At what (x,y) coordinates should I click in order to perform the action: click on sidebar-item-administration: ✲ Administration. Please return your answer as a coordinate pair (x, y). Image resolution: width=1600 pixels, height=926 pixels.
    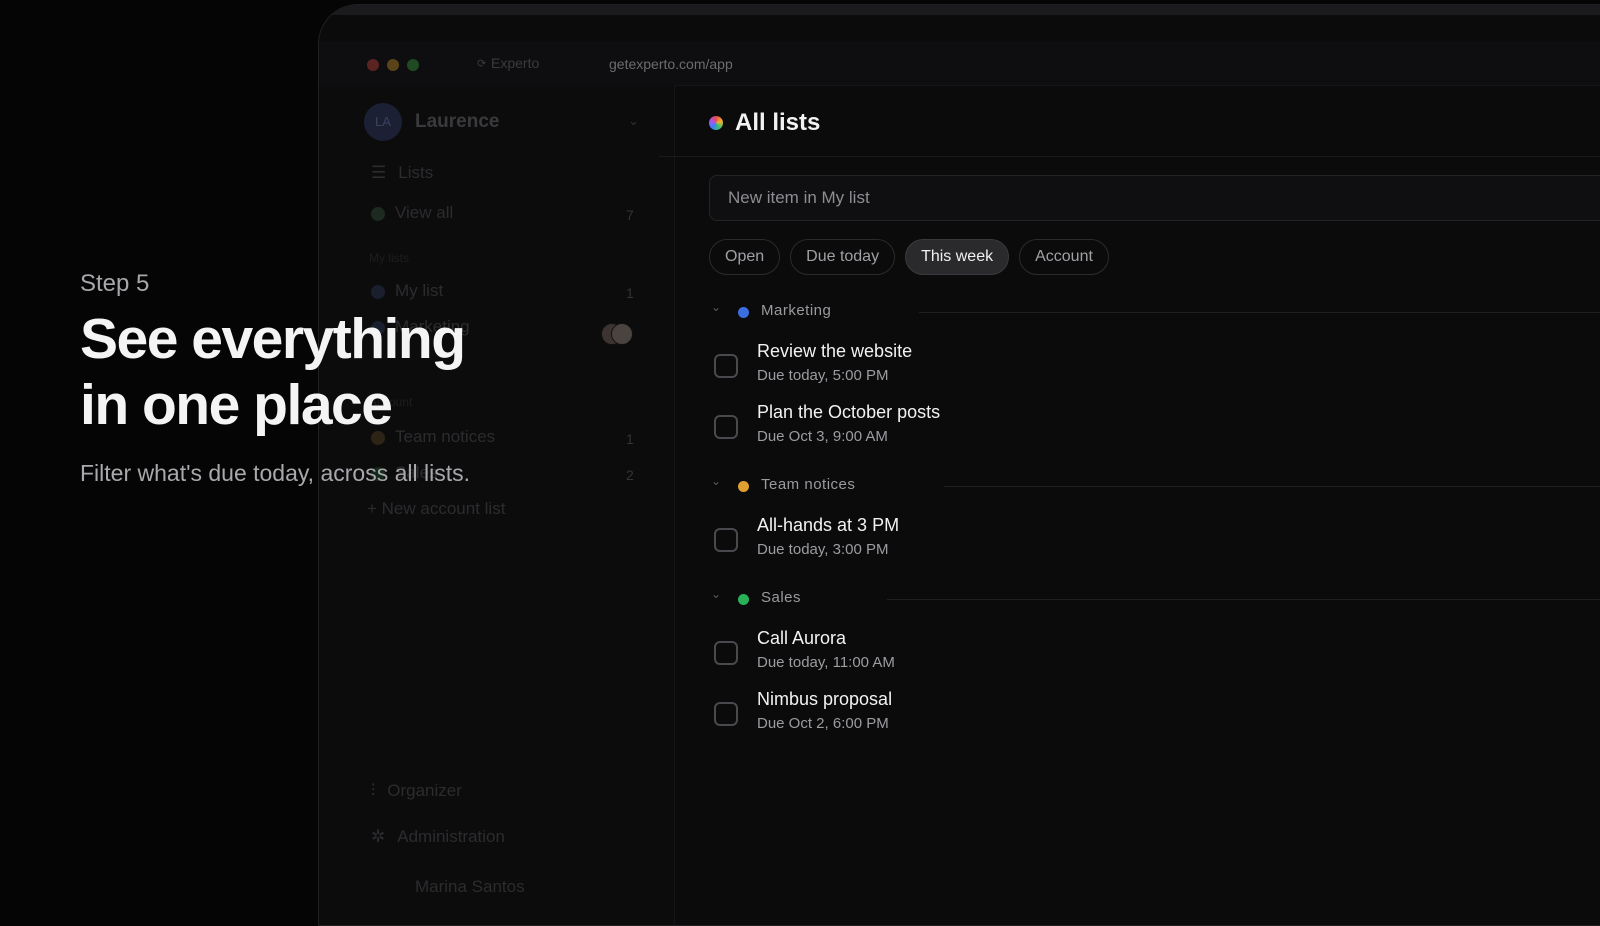
    Looking at the image, I should click on (438, 837).